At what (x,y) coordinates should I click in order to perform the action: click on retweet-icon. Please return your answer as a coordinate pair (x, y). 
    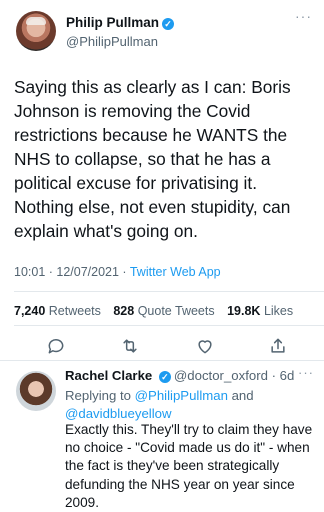
    Looking at the image, I should click on (130, 346).